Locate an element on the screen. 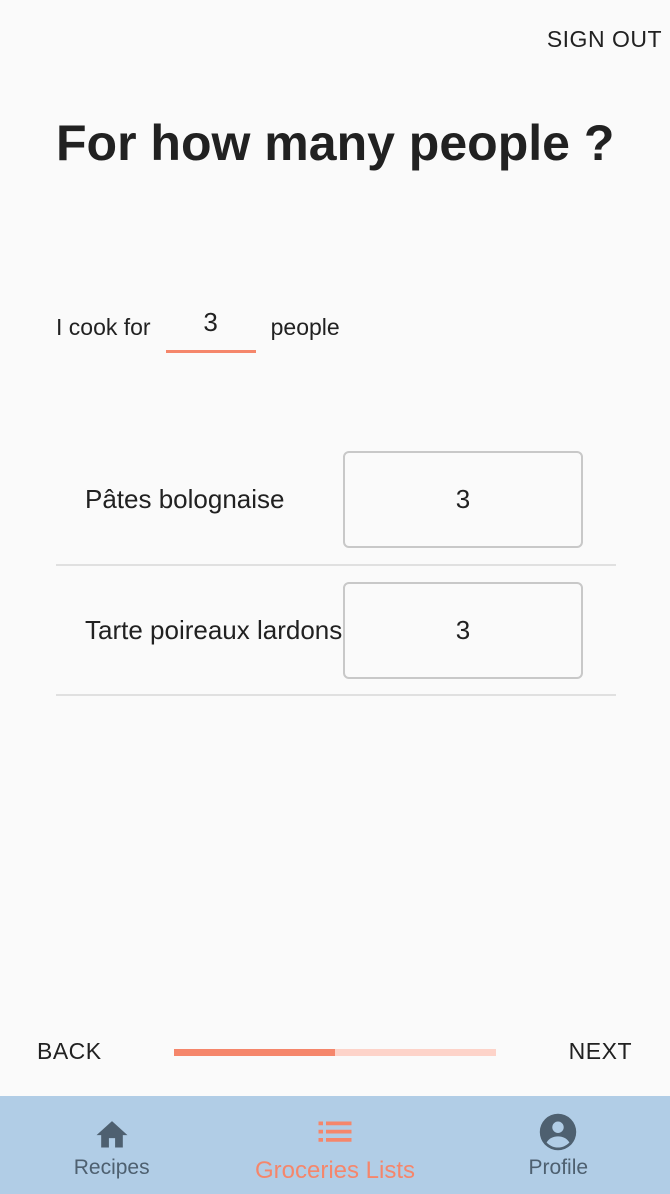 The height and width of the screenshot is (1194, 670). recipe-name: Pâtes bolognaise is located at coordinates (185, 499).